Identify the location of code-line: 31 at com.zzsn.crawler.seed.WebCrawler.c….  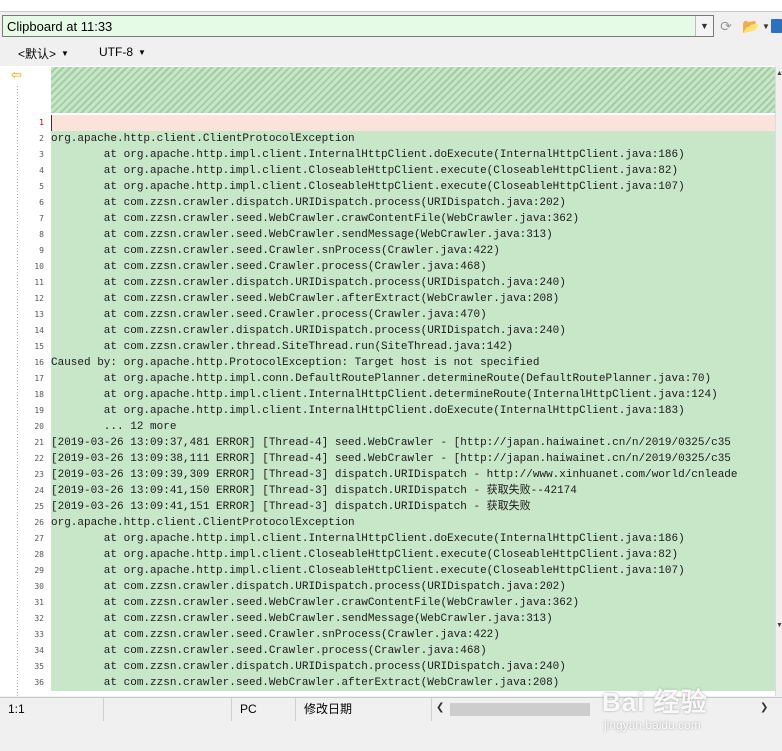
(387, 603).